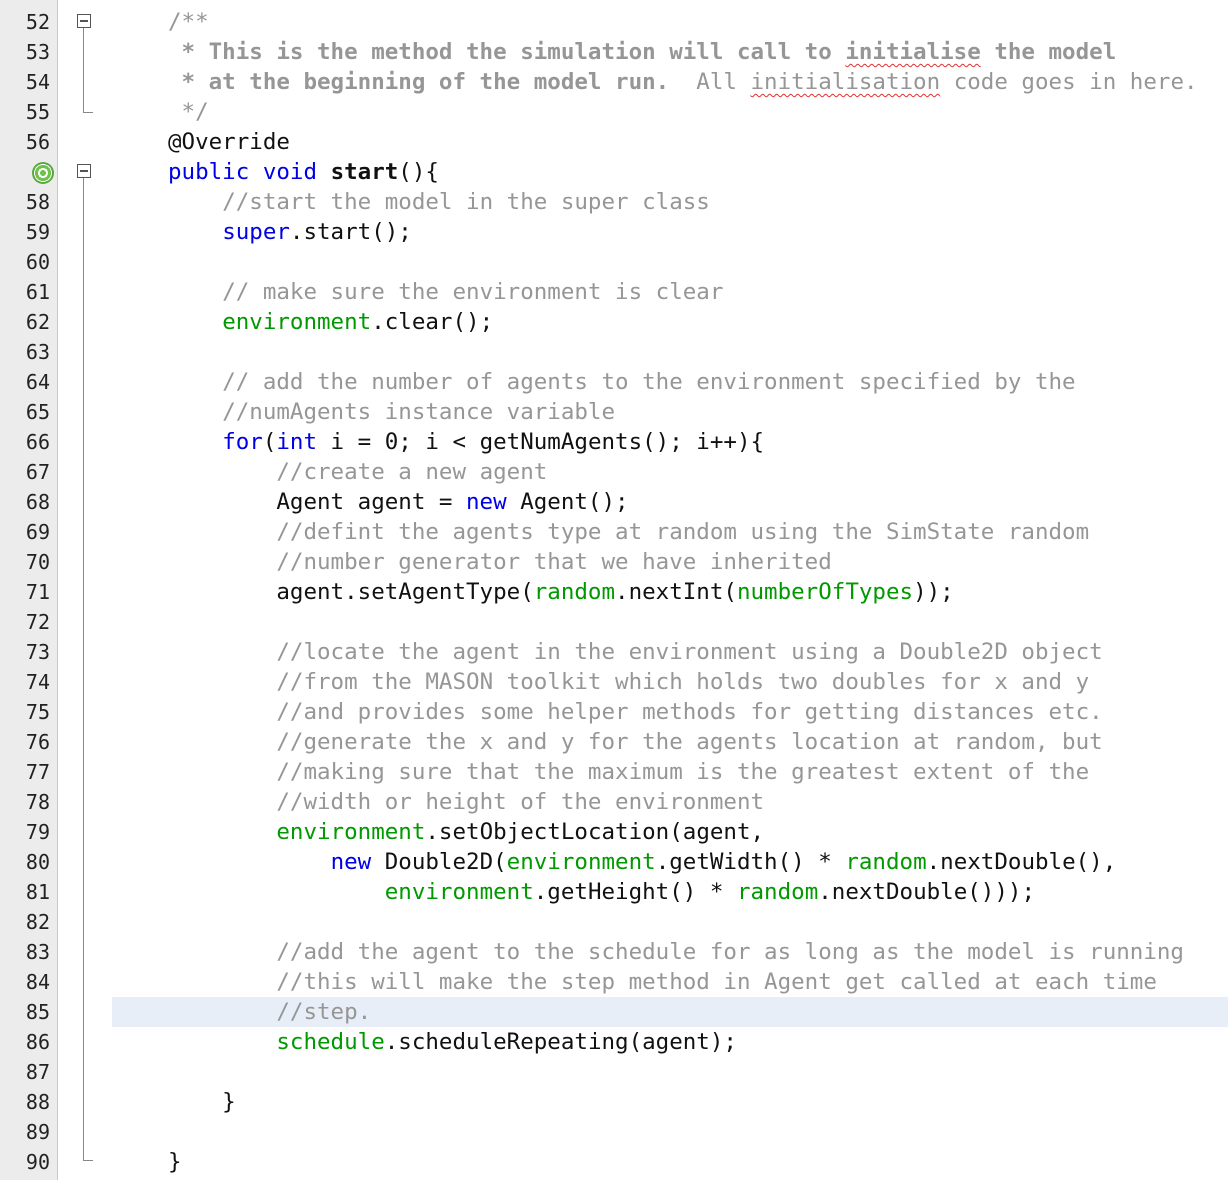 This screenshot has width=1228, height=1180. What do you see at coordinates (614, 352) in the screenshot?
I see `code-line: 63` at bounding box center [614, 352].